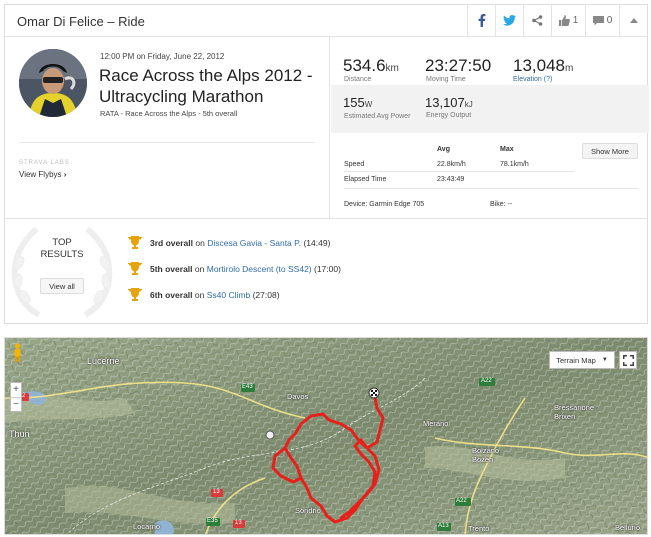 The width and height of the screenshot is (651, 537). Describe the element at coordinates (501, 204) in the screenshot. I see `bike-info: Bike: --` at that location.